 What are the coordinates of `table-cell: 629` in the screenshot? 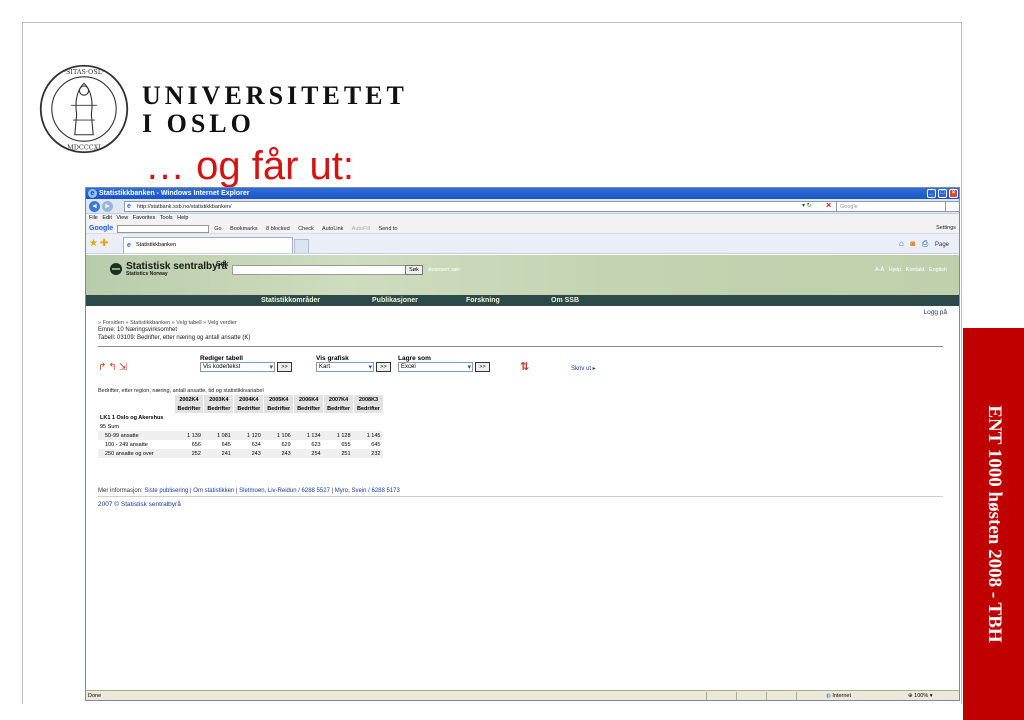 It's located at (286, 444).